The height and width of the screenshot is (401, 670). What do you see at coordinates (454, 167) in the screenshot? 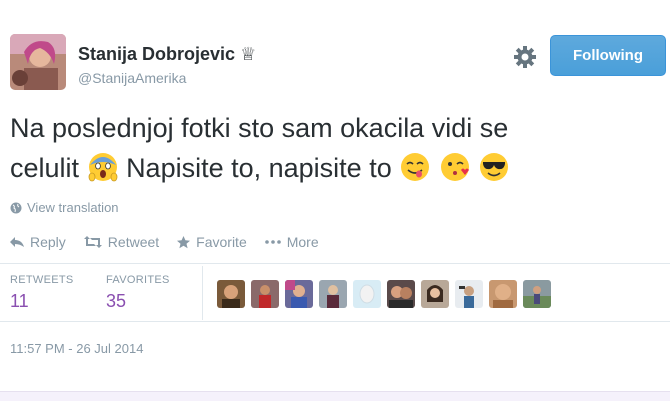
I see `kiss-wink-emoji-icon` at bounding box center [454, 167].